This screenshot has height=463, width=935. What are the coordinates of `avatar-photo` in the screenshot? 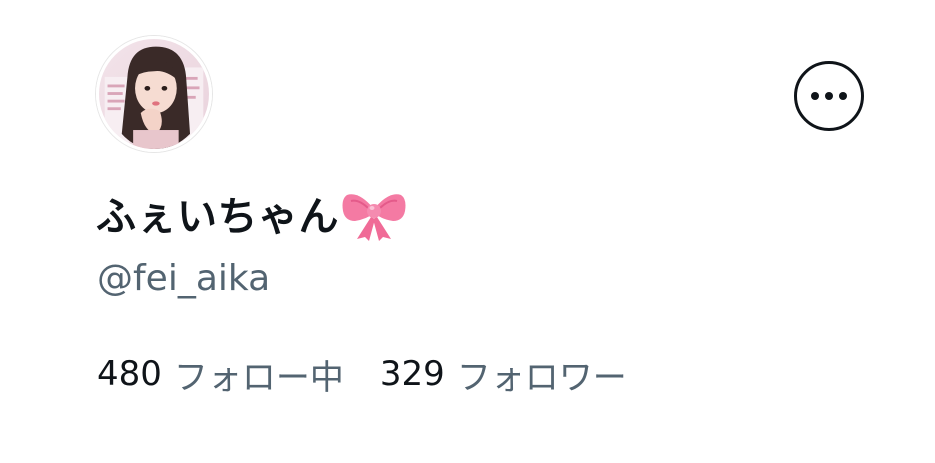 It's located at (154, 94).